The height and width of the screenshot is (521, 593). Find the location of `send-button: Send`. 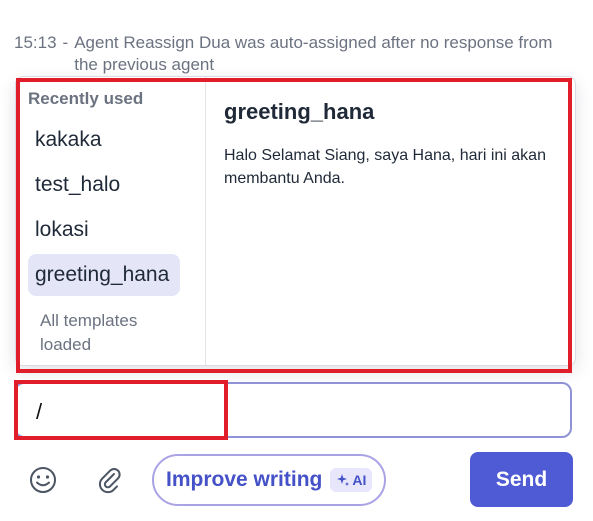

send-button: Send is located at coordinates (521, 479).